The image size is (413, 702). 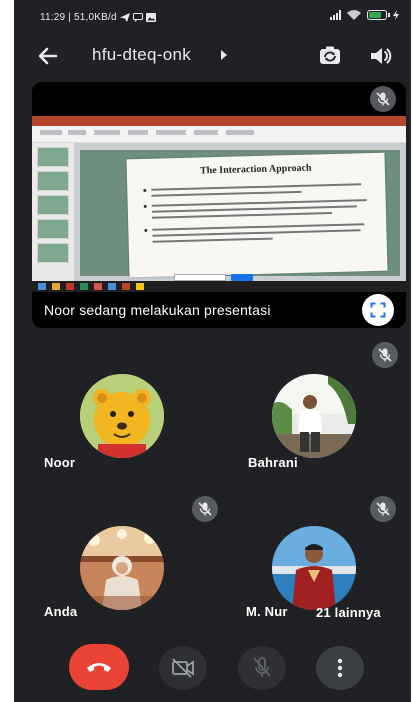 What do you see at coordinates (396, 15) in the screenshot?
I see `charging-icon` at bounding box center [396, 15].